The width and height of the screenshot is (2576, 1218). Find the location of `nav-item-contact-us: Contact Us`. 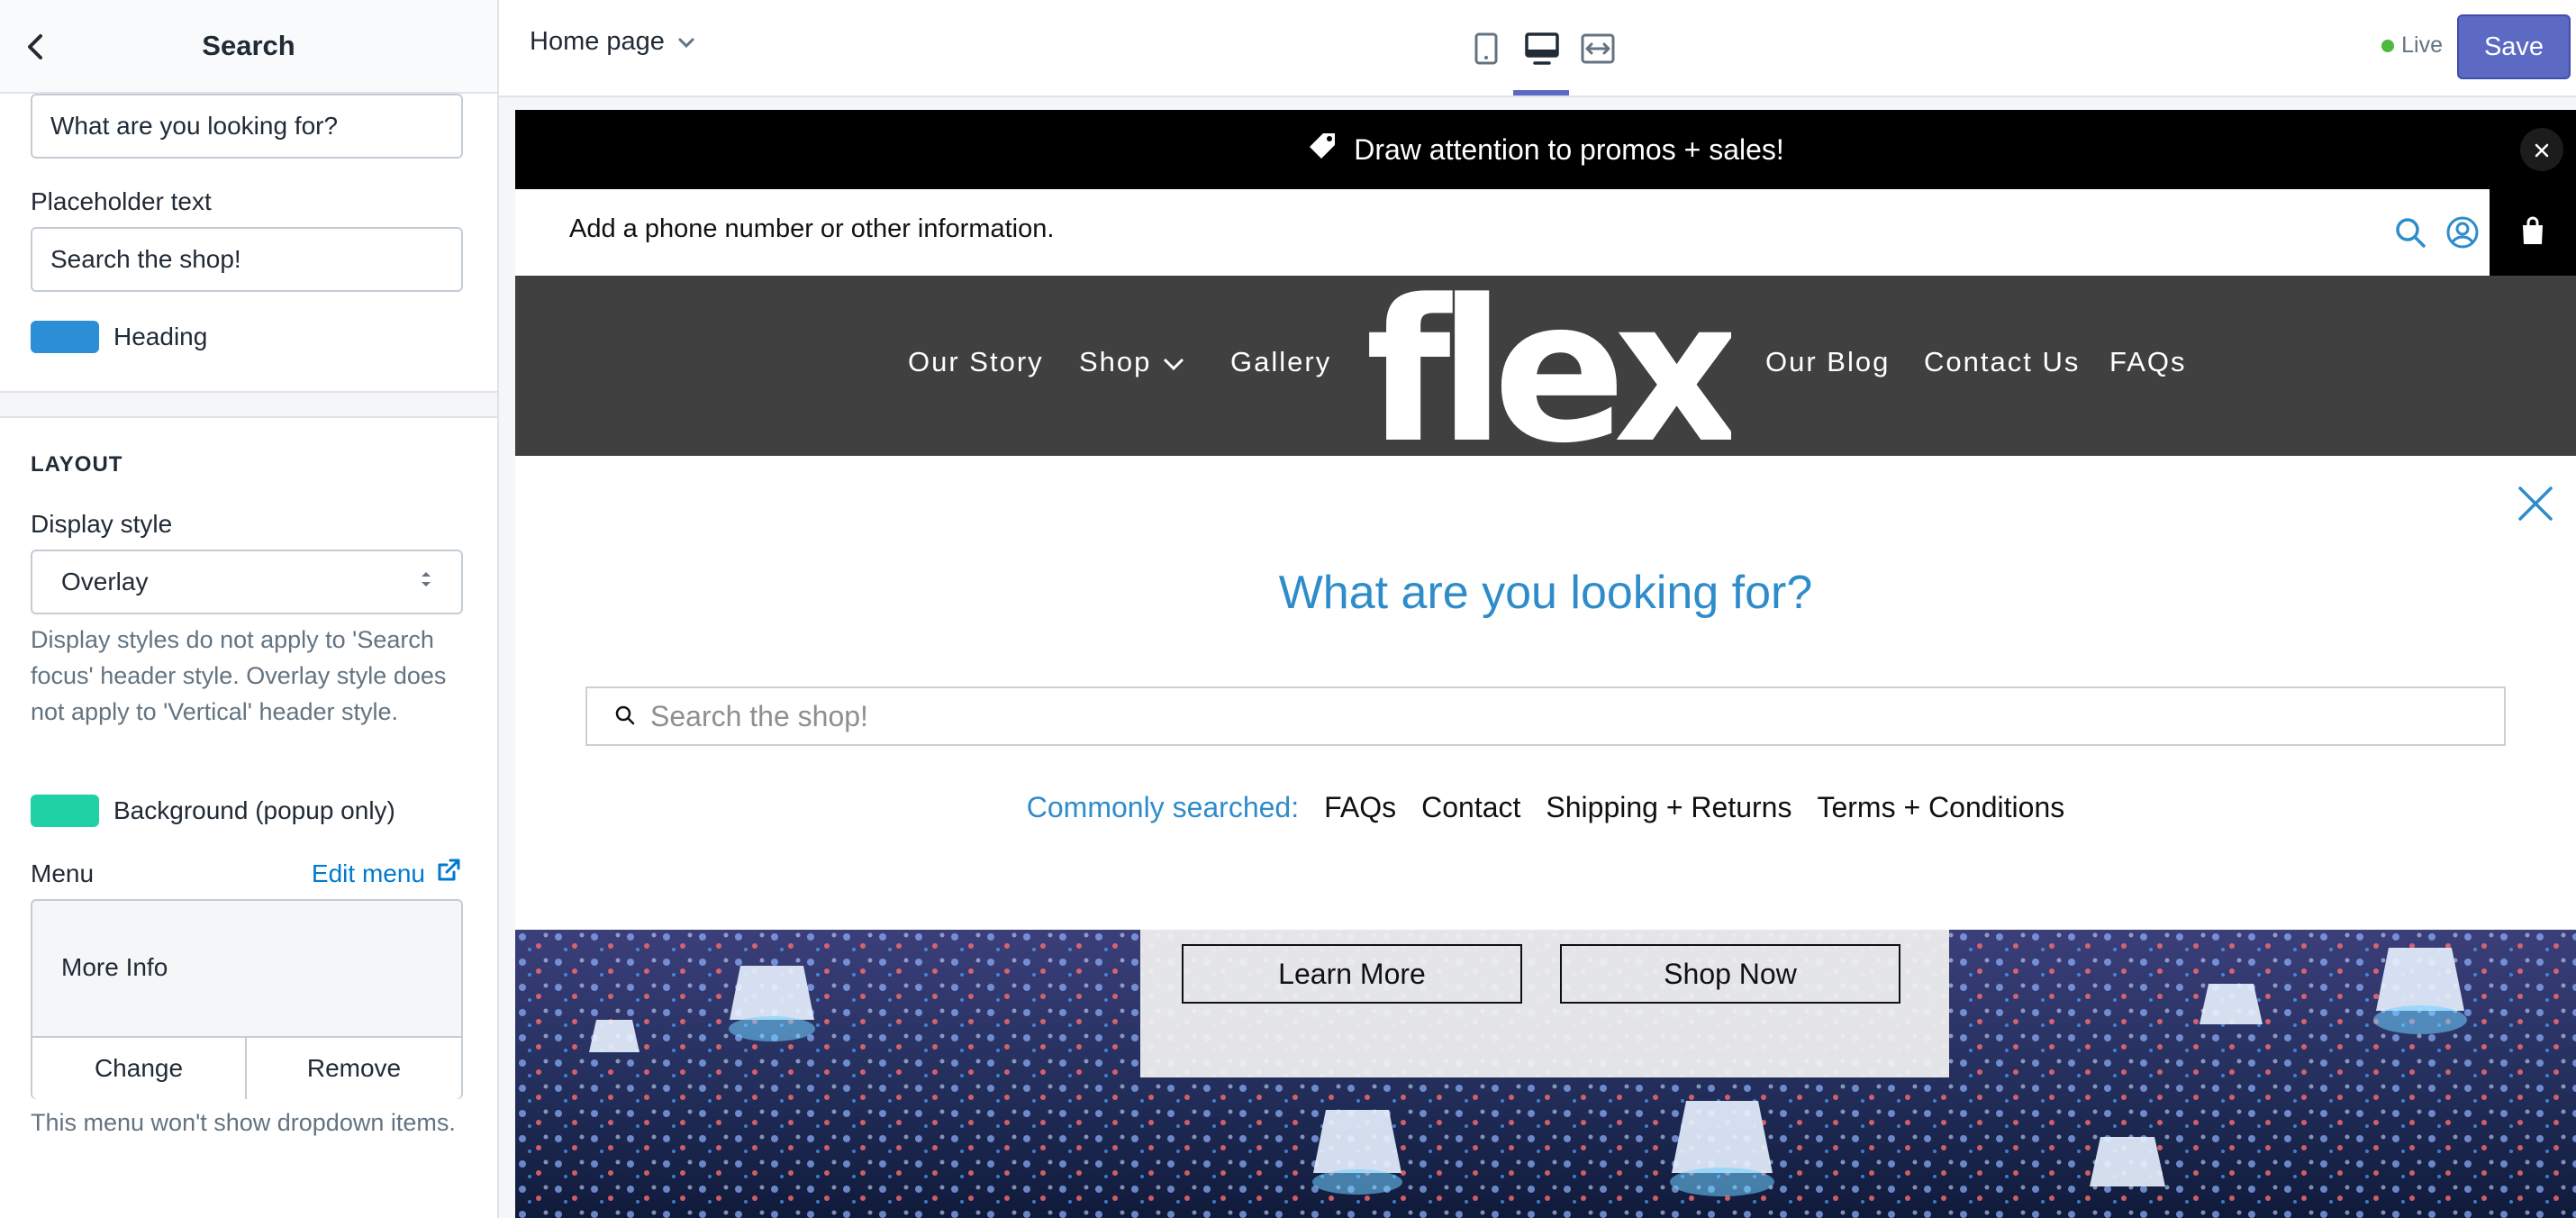

nav-item-contact-us: Contact Us is located at coordinates (2002, 362).